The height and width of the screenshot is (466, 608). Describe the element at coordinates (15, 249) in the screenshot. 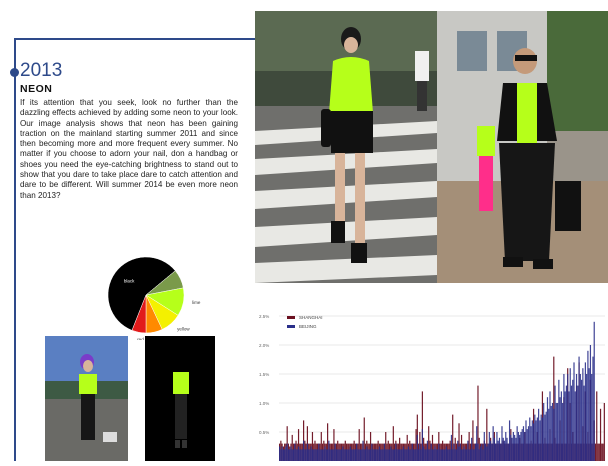

I see `timeline-vertical-line` at that location.